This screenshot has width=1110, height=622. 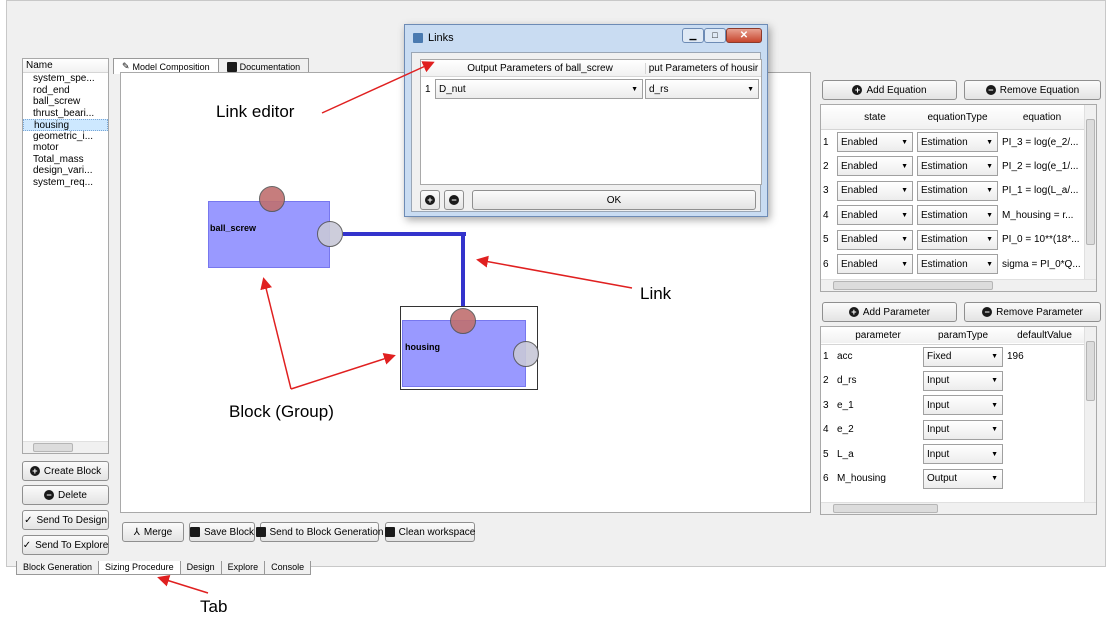 I want to click on annotation-link-editor: Link editor, so click(x=255, y=111).